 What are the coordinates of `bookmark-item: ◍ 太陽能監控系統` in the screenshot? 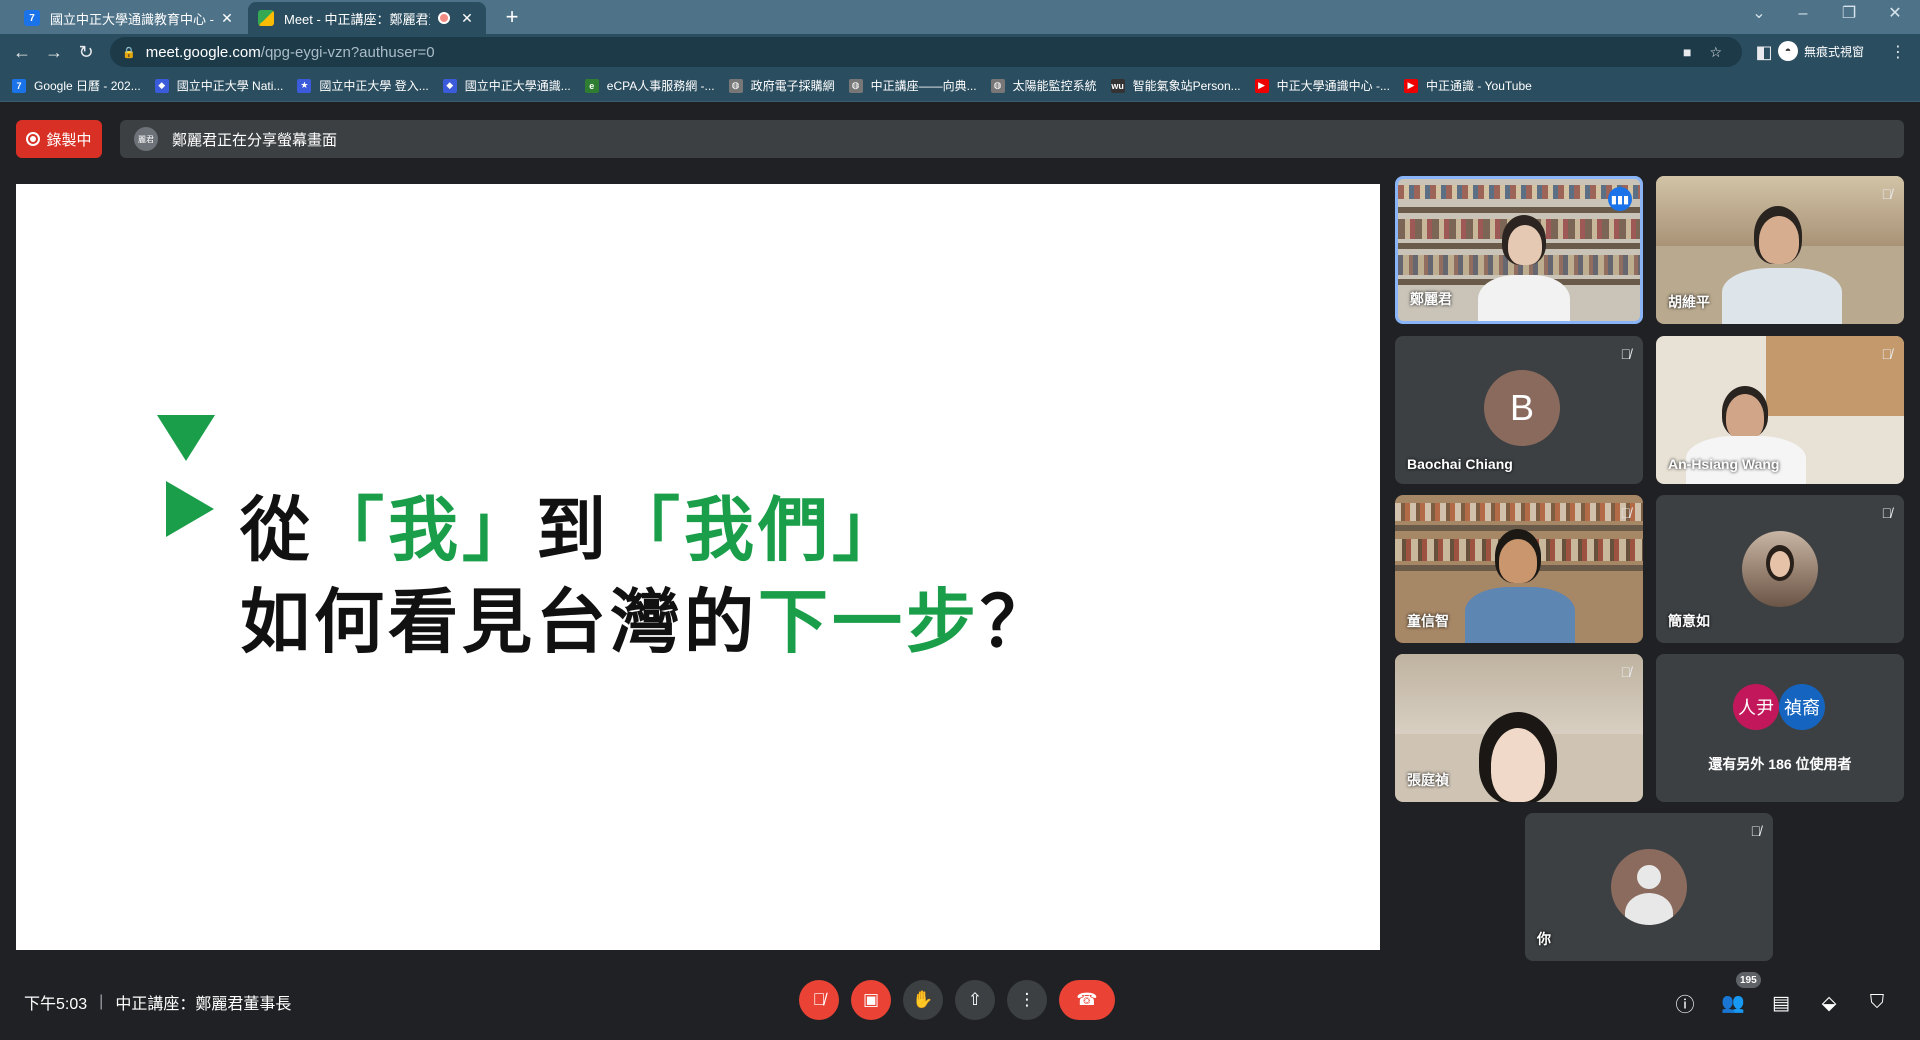 It's located at (1043, 85).